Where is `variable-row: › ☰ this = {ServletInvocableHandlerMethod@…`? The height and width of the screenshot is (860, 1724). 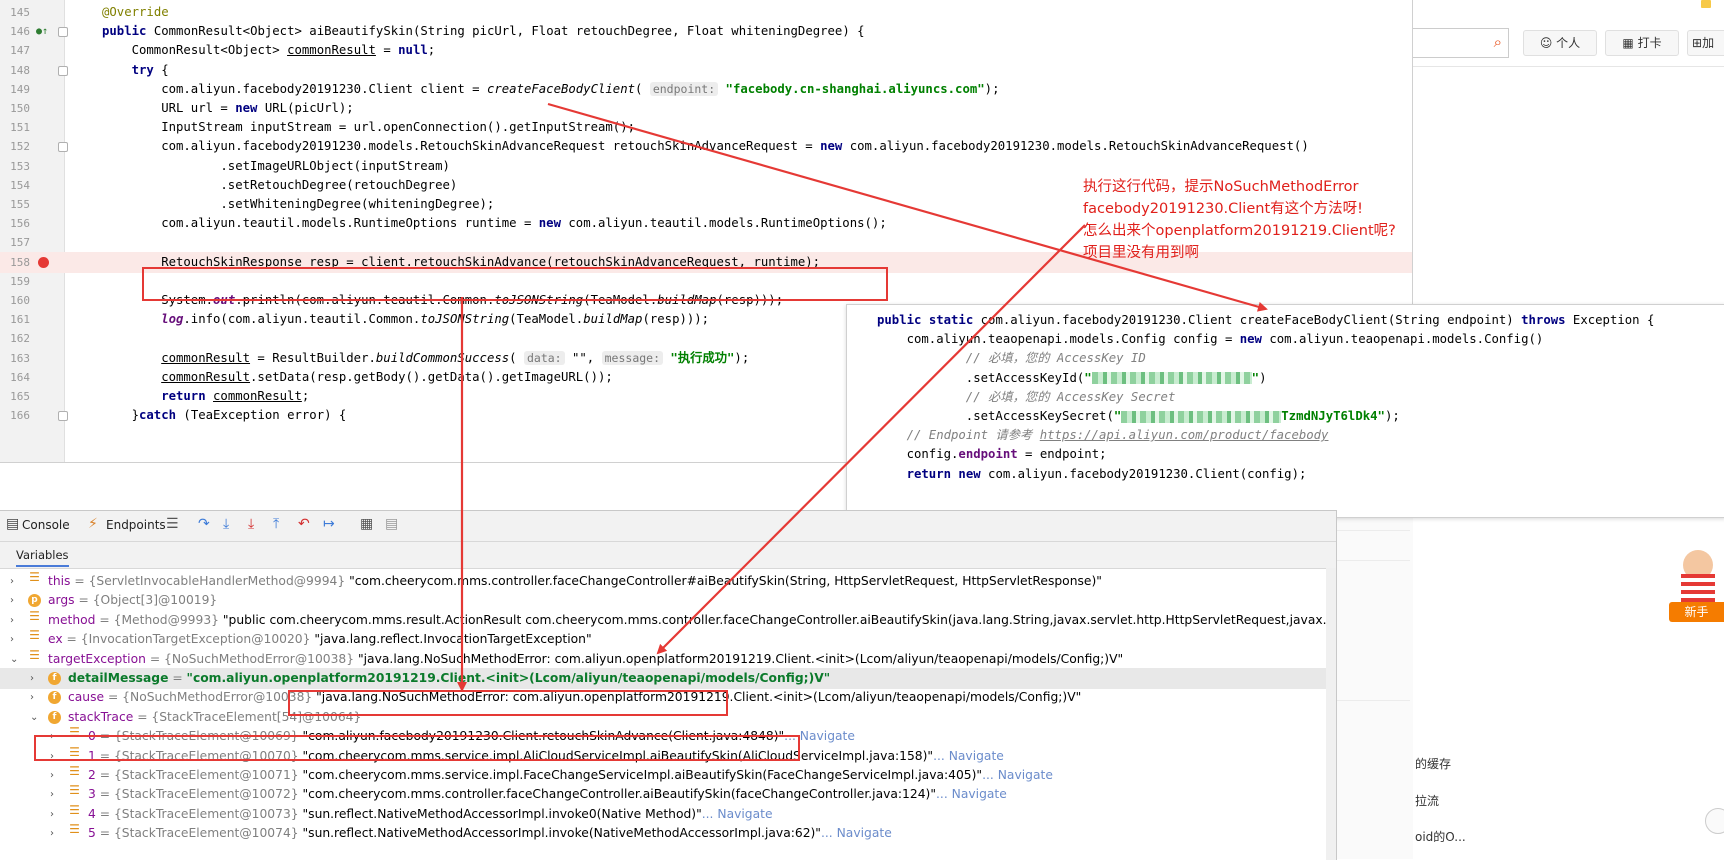
variable-row: › ☰ this = {ServletInvocableHandlerMethod@… is located at coordinates (668, 581).